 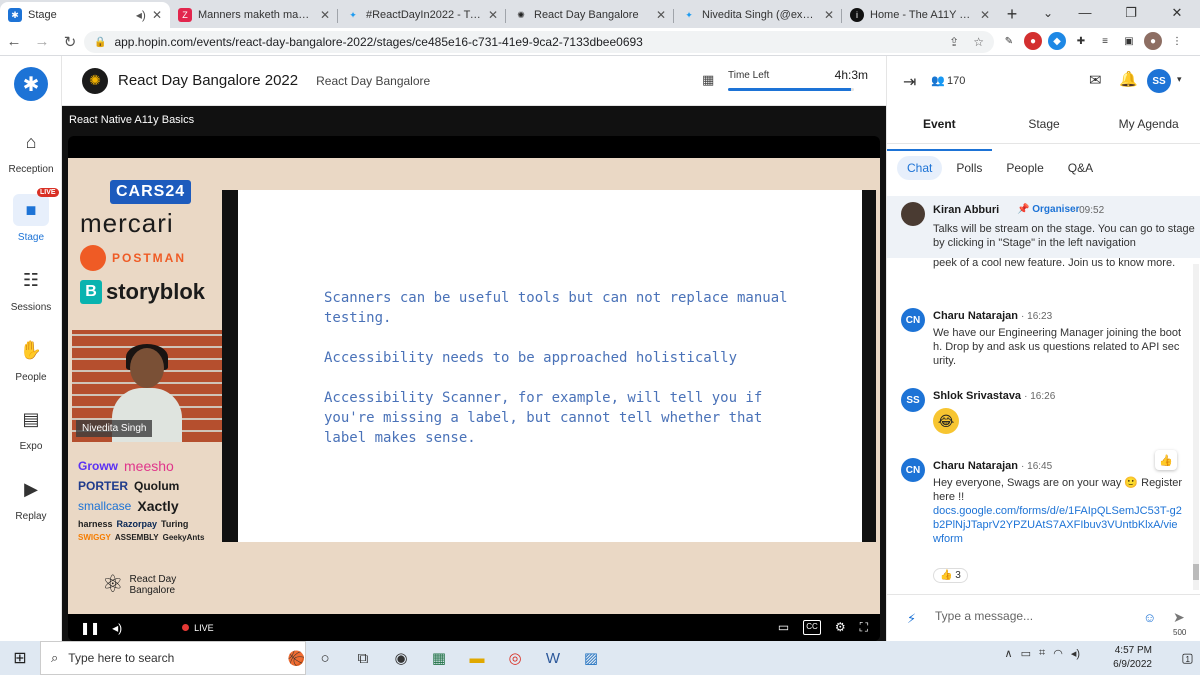 I want to click on subtab-polls: Polls, so click(x=969, y=168).